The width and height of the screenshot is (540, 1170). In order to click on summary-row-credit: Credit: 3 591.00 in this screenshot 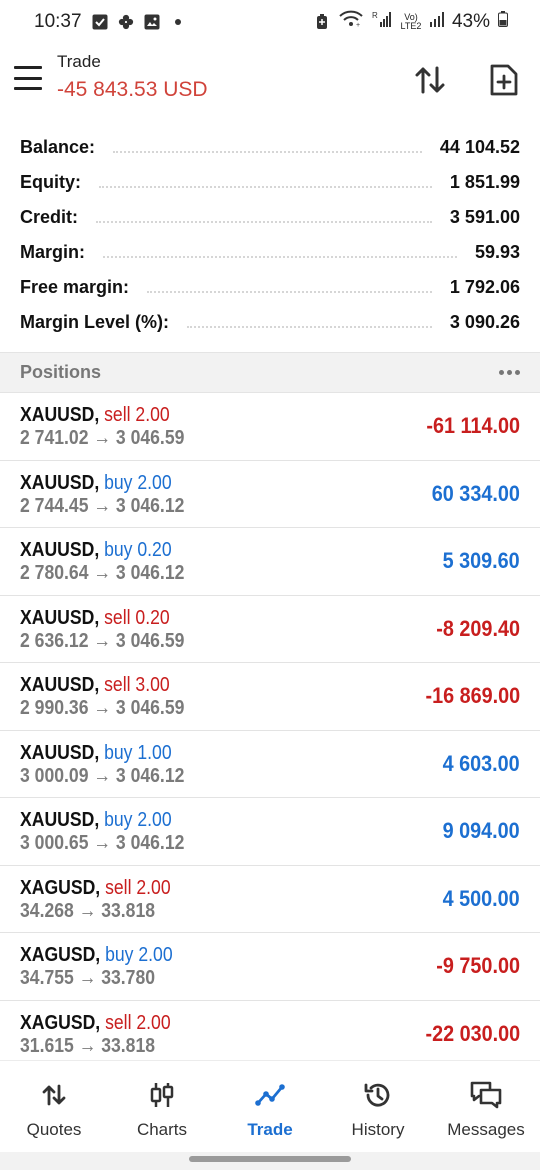, I will do `click(270, 217)`.